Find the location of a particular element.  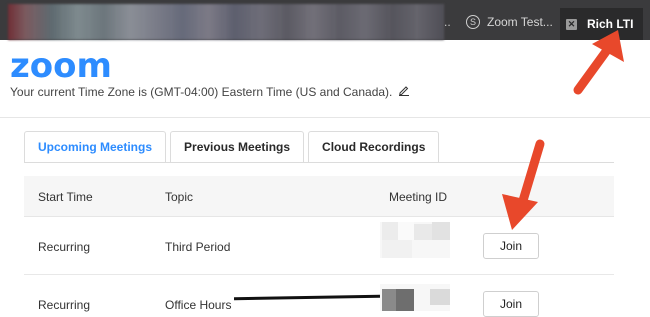

annotation-arrow-up-icon is located at coordinates (598, 62).